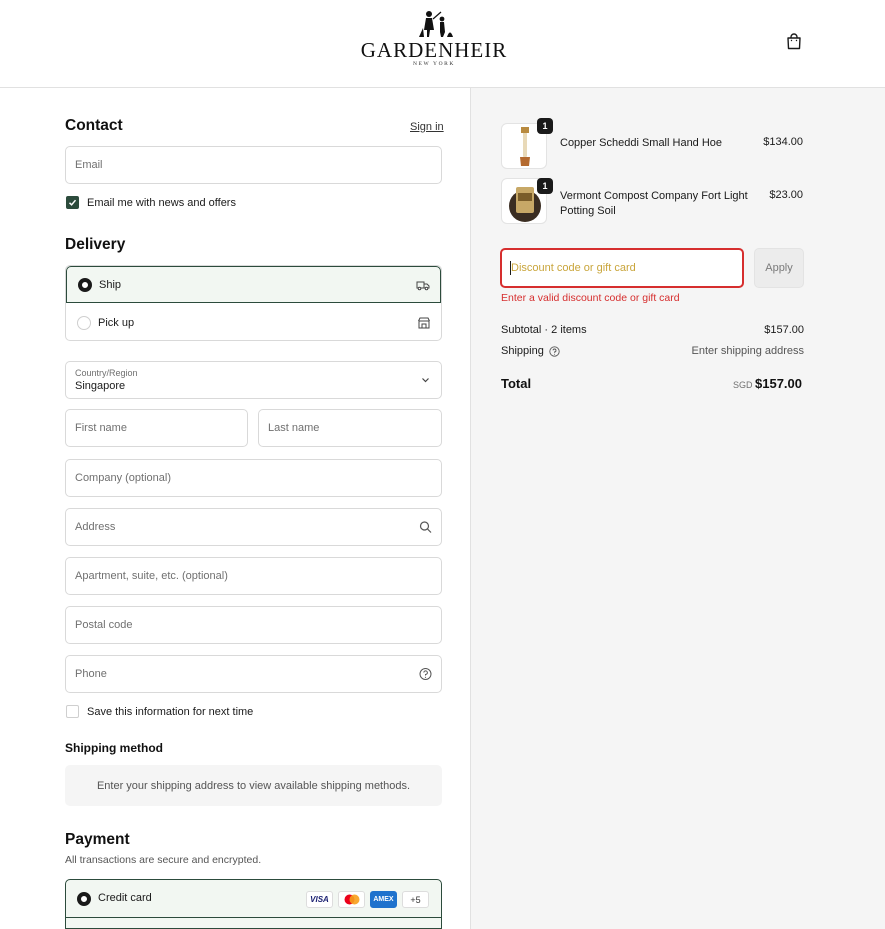  I want to click on postal-code-placeholder: Postal code, so click(104, 625).